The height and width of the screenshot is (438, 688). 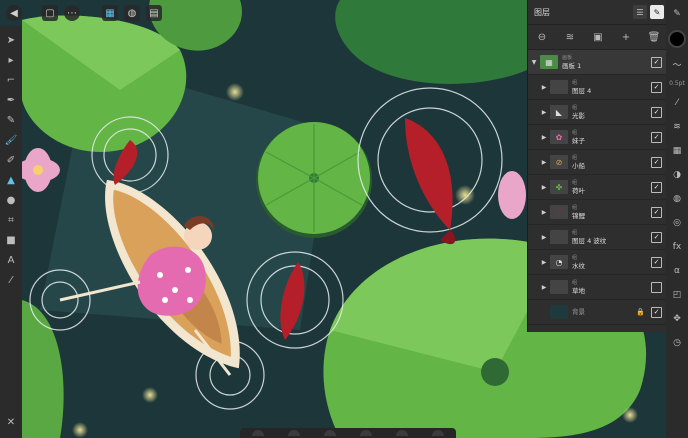 I want to click on layer-name: 草地, so click(x=578, y=291).